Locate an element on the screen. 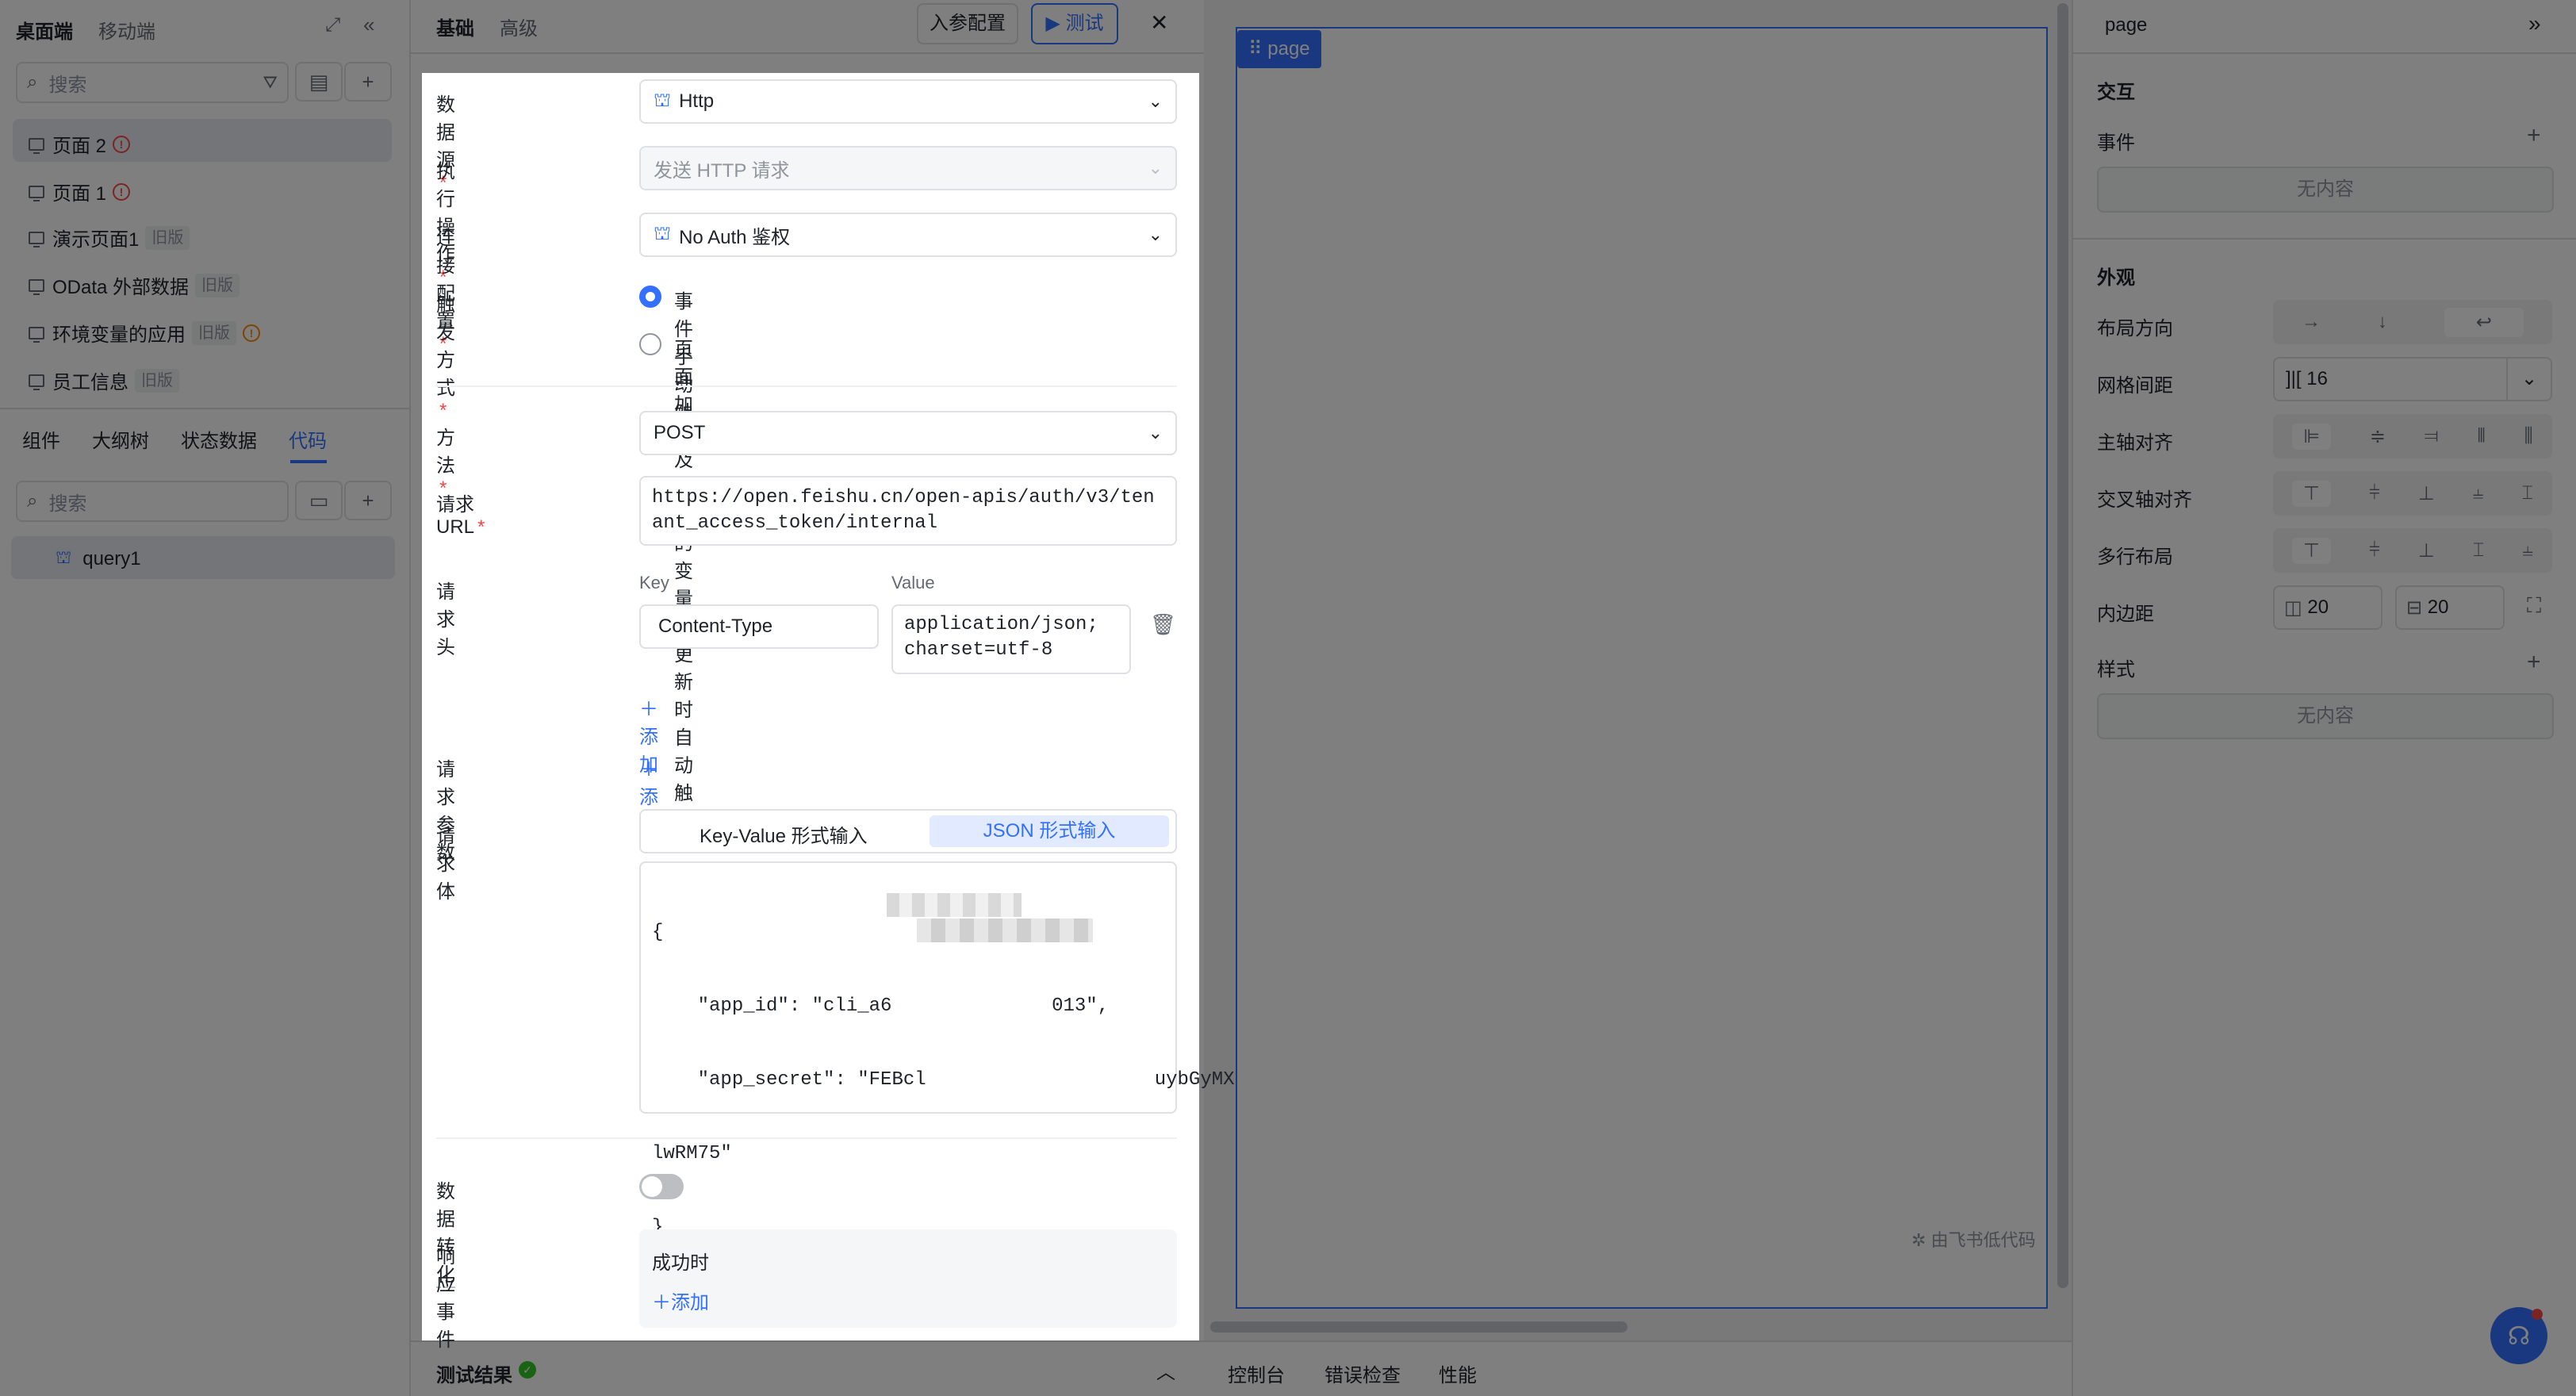 This screenshot has width=2576, height=1396. page-item-page1: 页面 1! is located at coordinates (80, 191).